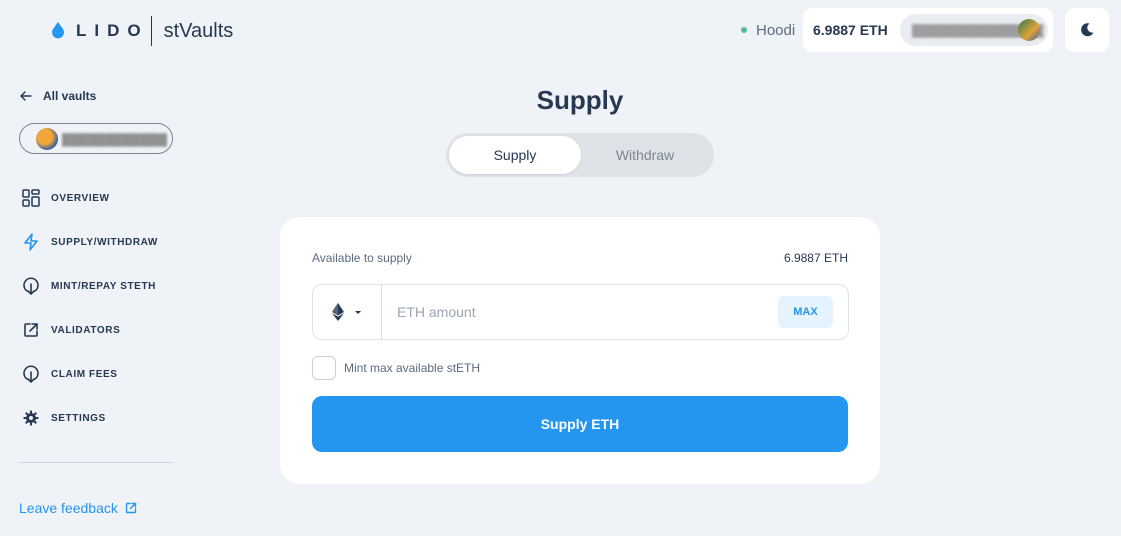 The width and height of the screenshot is (1121, 536). I want to click on token-selector, so click(347, 312).